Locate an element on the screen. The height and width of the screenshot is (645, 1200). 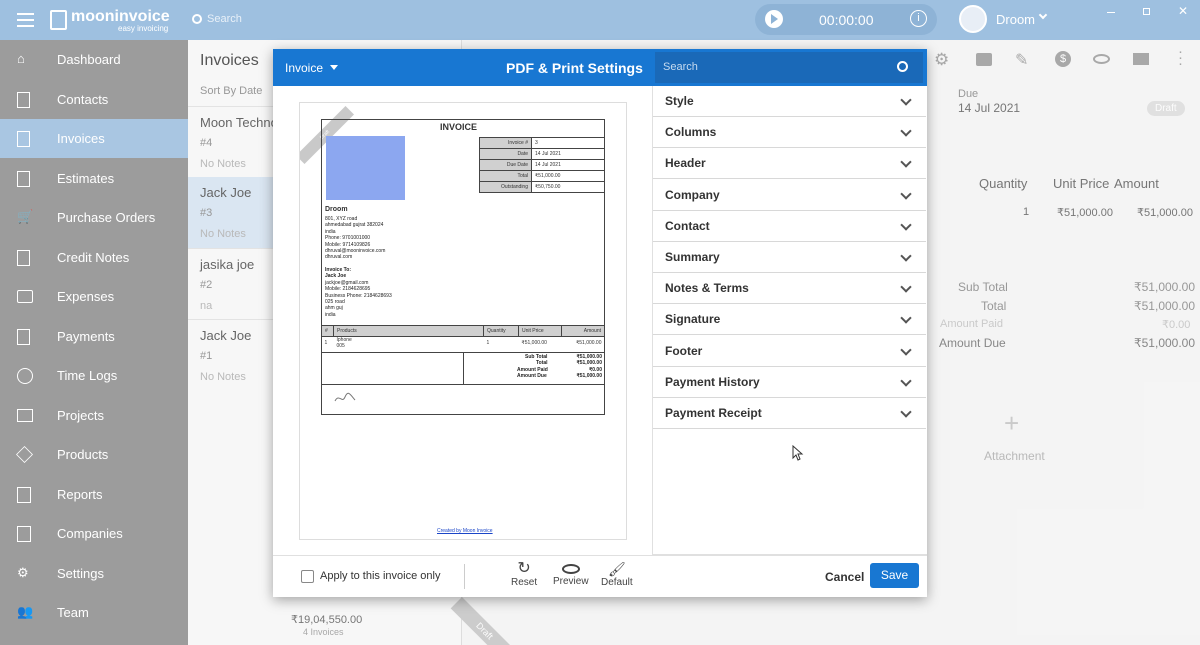
meta-key: Outstanding is located at coordinates (505, 187).